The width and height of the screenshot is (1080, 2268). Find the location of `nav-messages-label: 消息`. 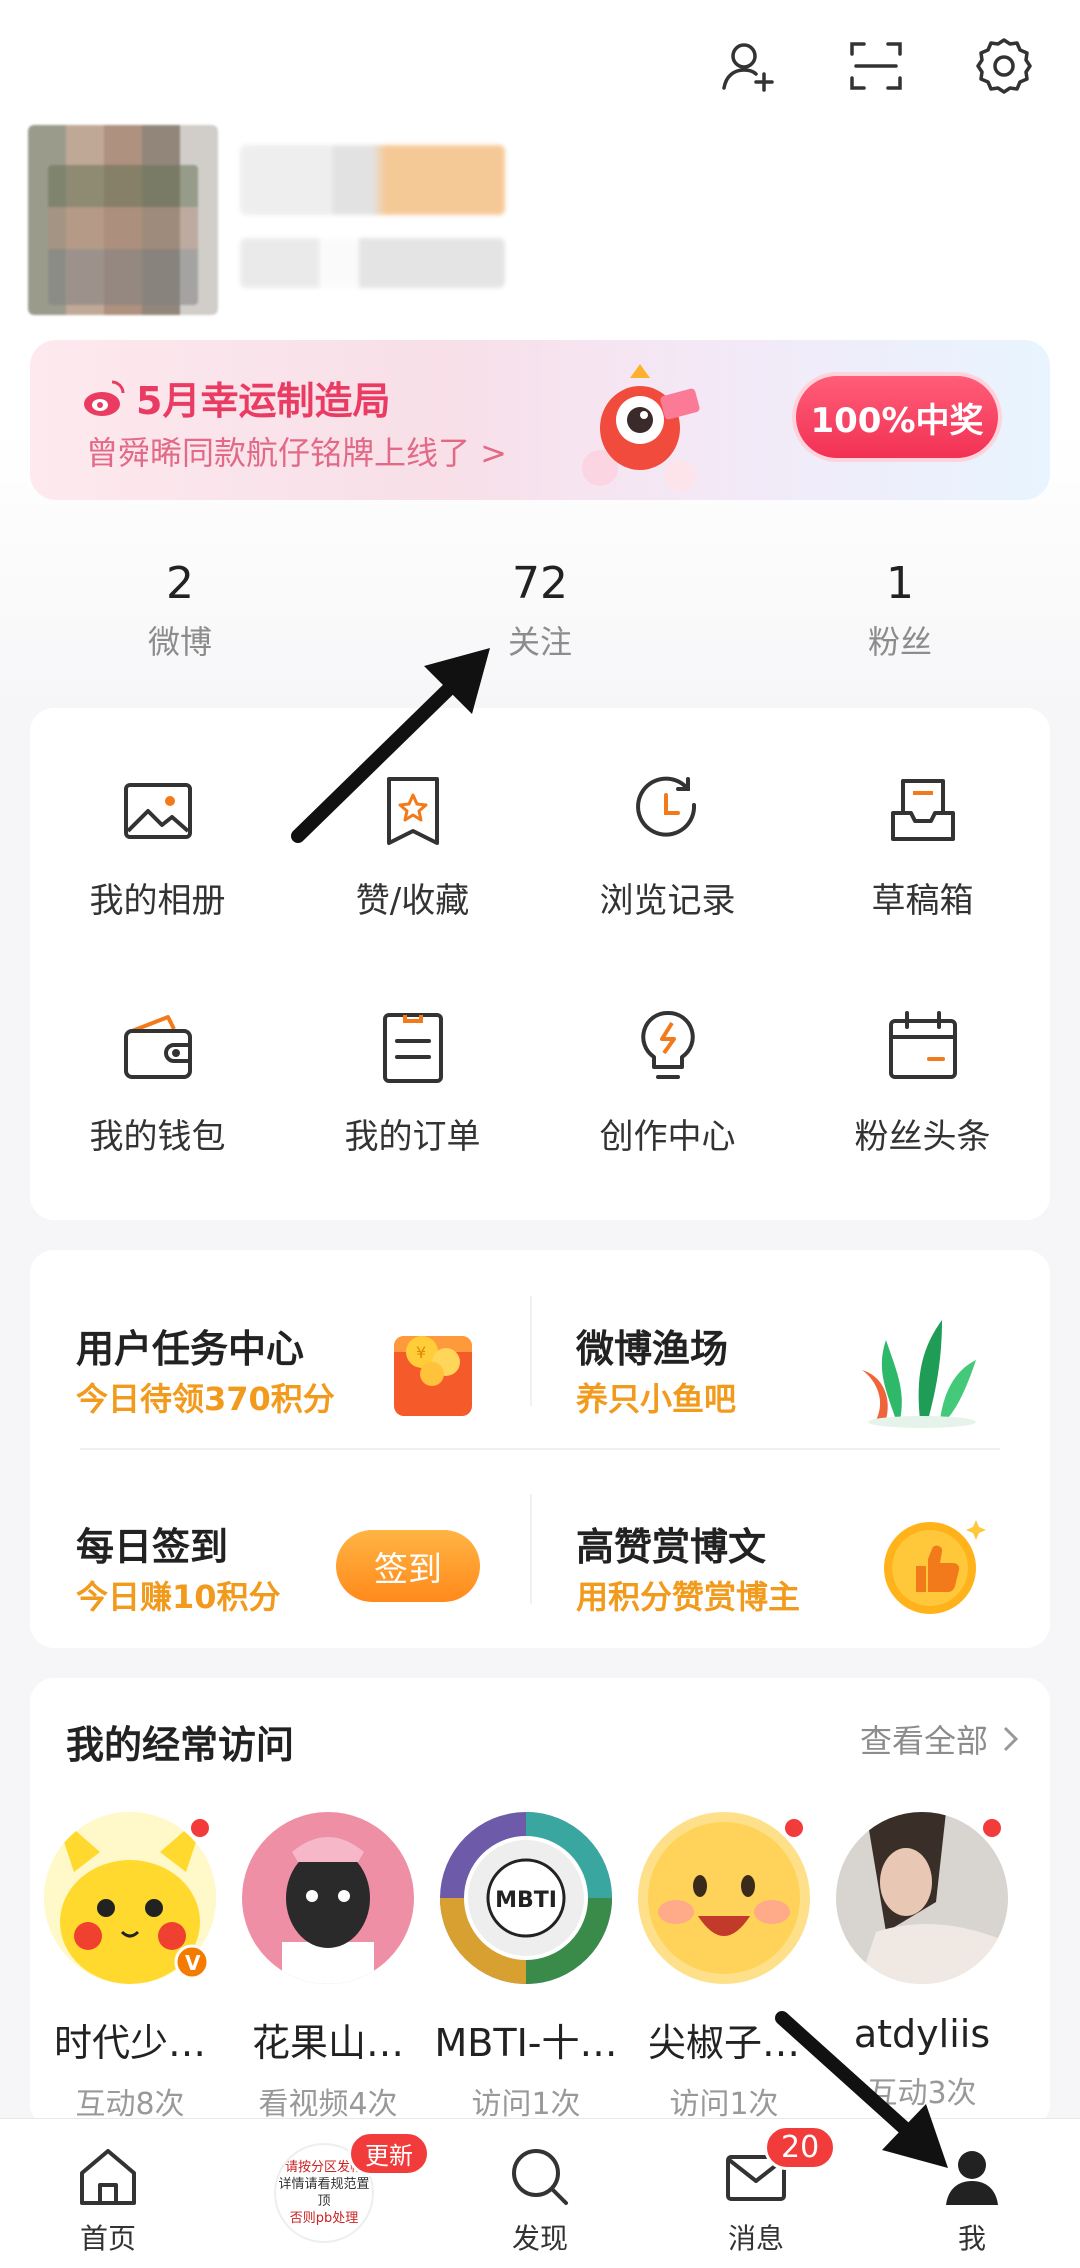

nav-messages-label: 消息 is located at coordinates (755, 2238).